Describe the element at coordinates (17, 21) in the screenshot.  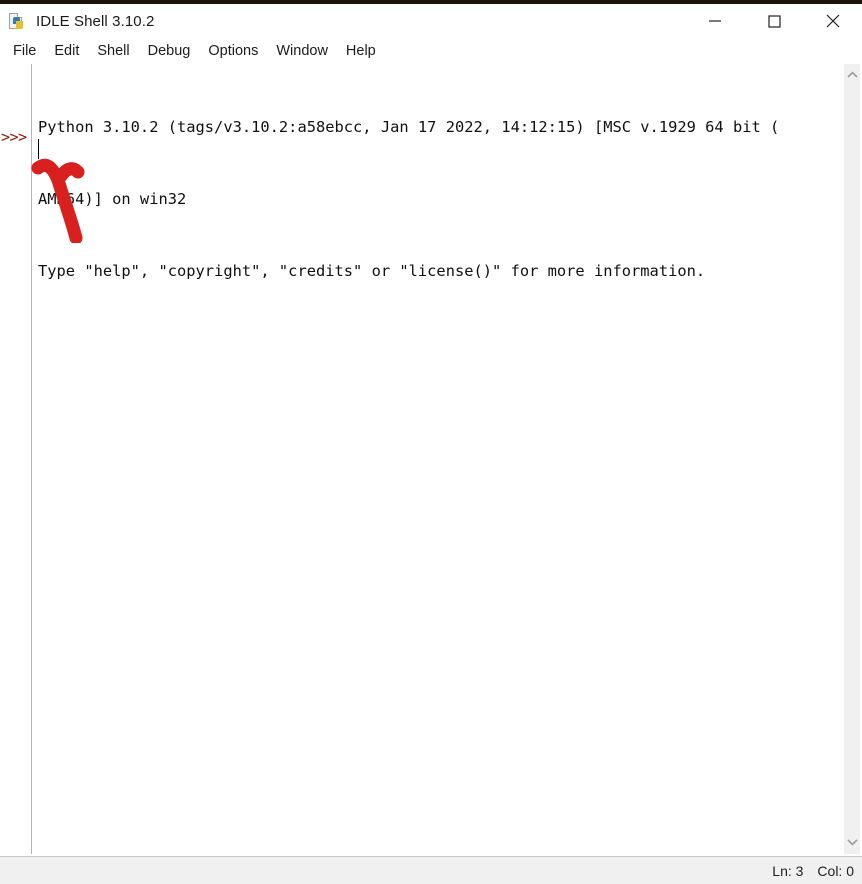
I see `python-file-icon` at that location.